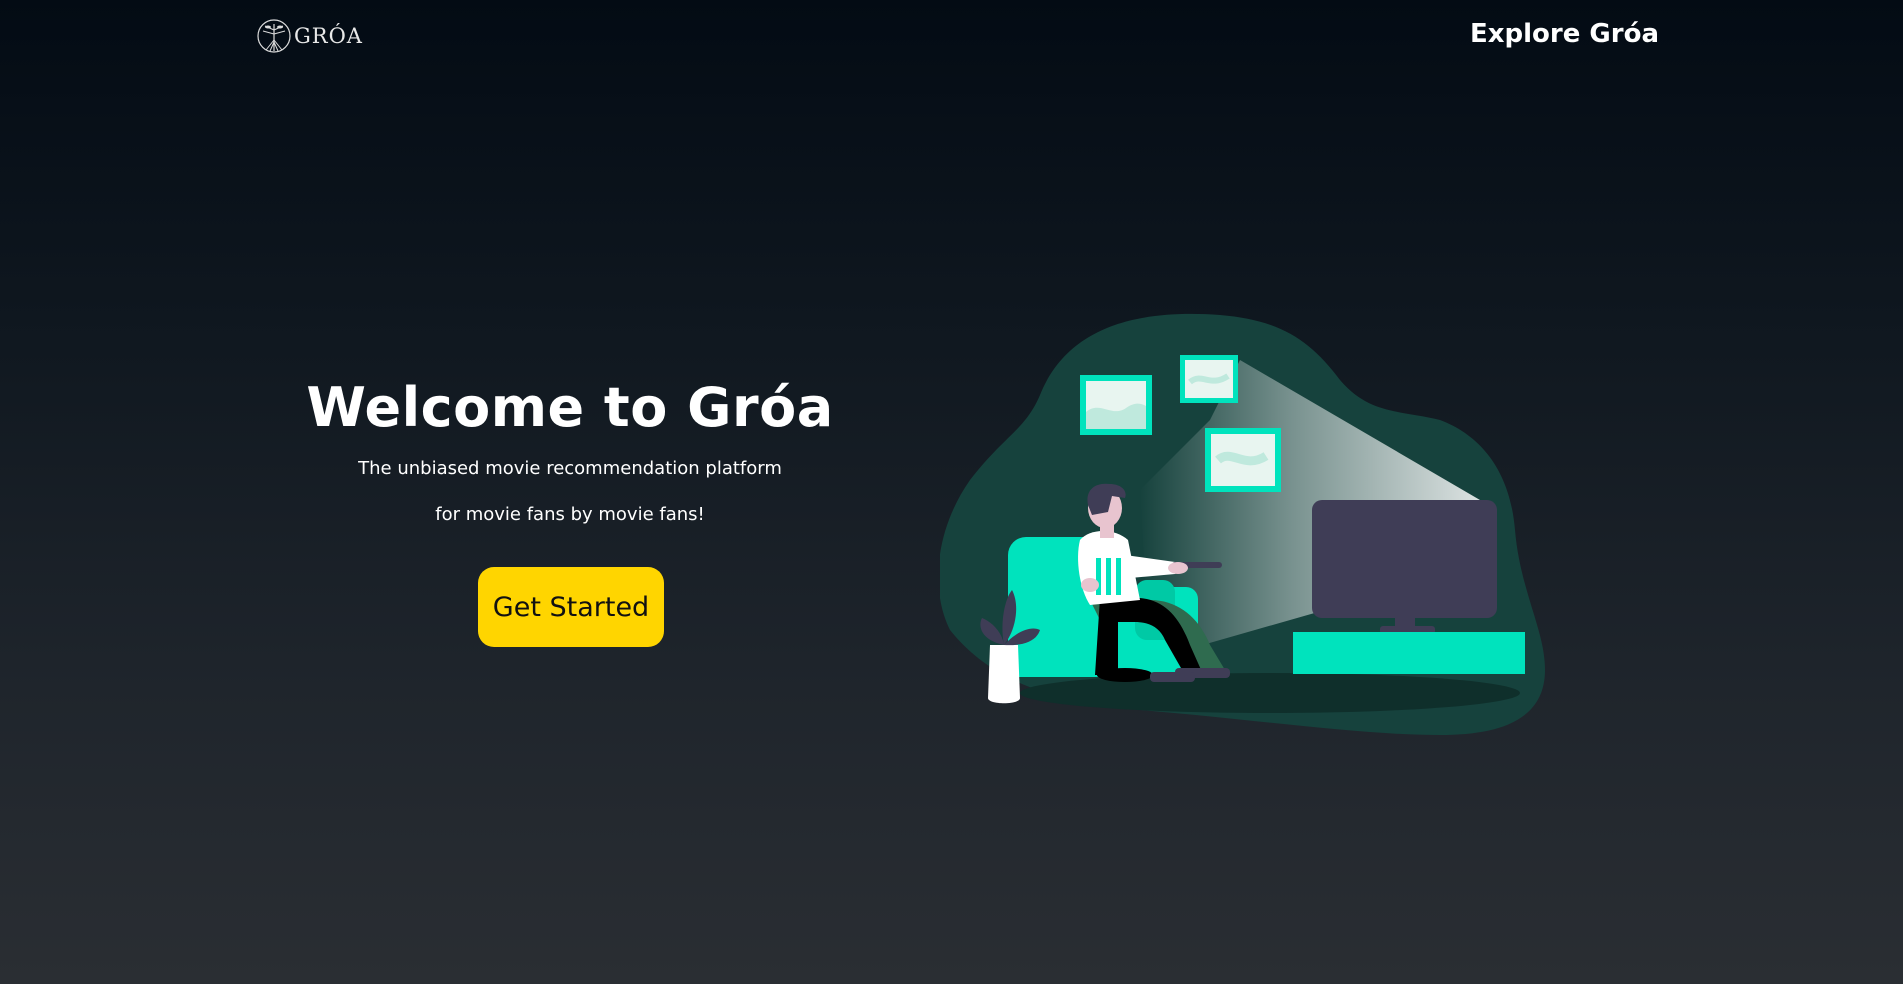 The width and height of the screenshot is (1903, 984). Describe the element at coordinates (1404, 559) in the screenshot. I see `tv-screen` at that location.